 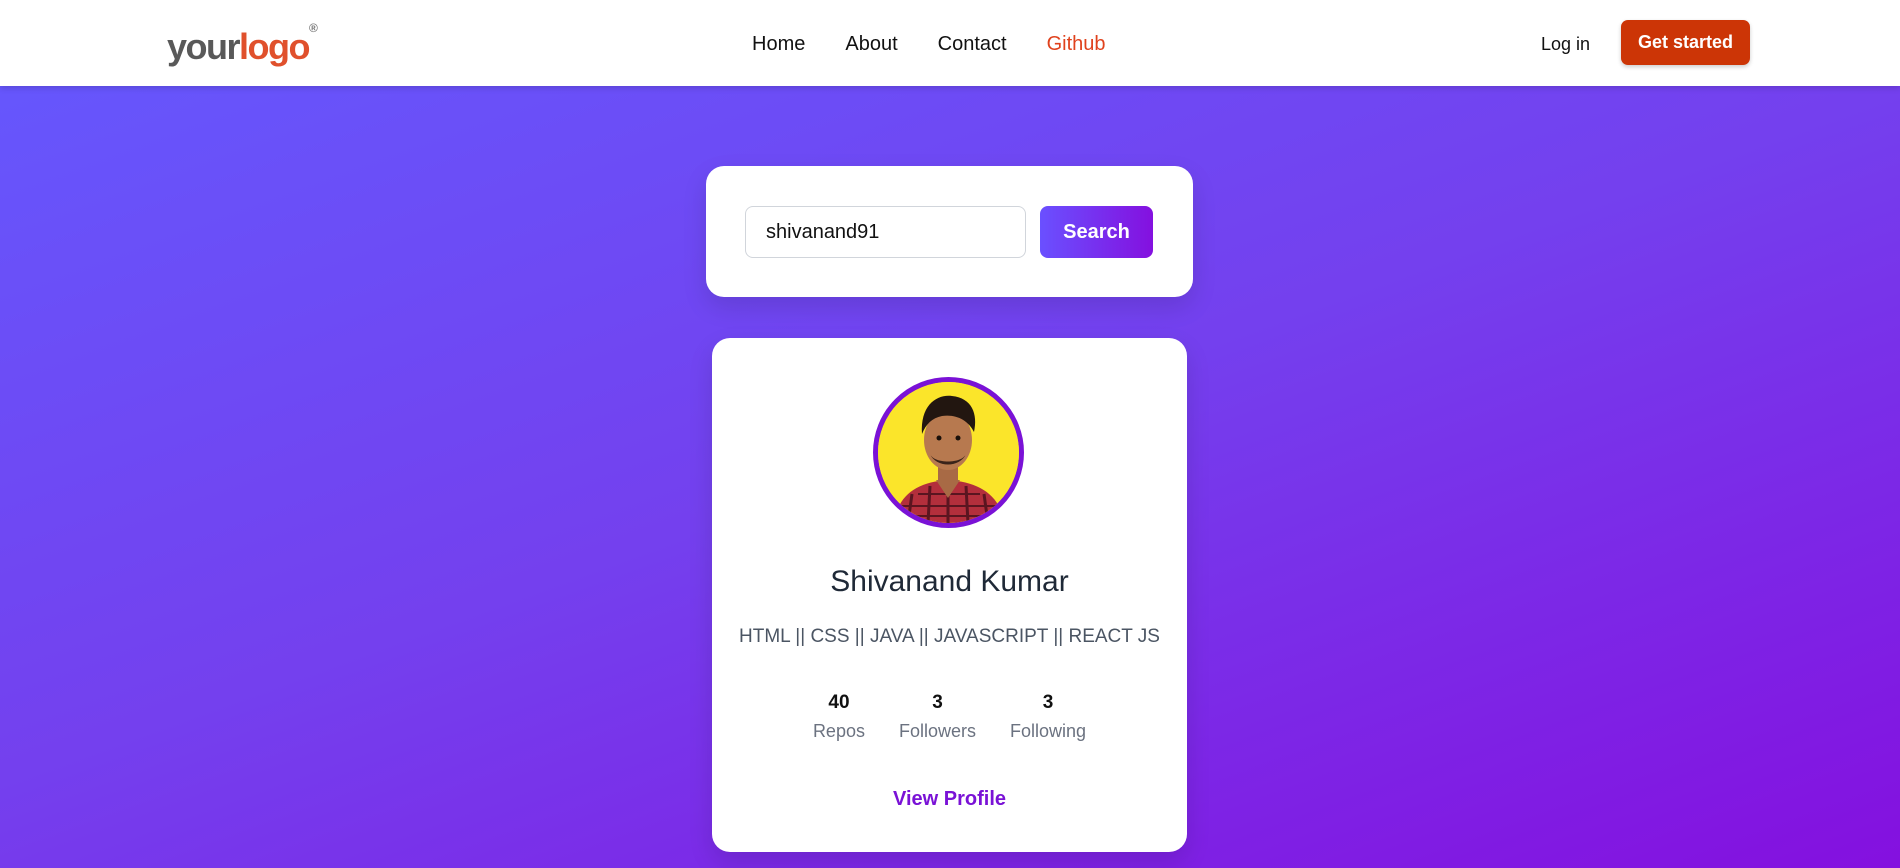 What do you see at coordinates (949, 581) in the screenshot?
I see `profile-name: Shivanand Kumar` at bounding box center [949, 581].